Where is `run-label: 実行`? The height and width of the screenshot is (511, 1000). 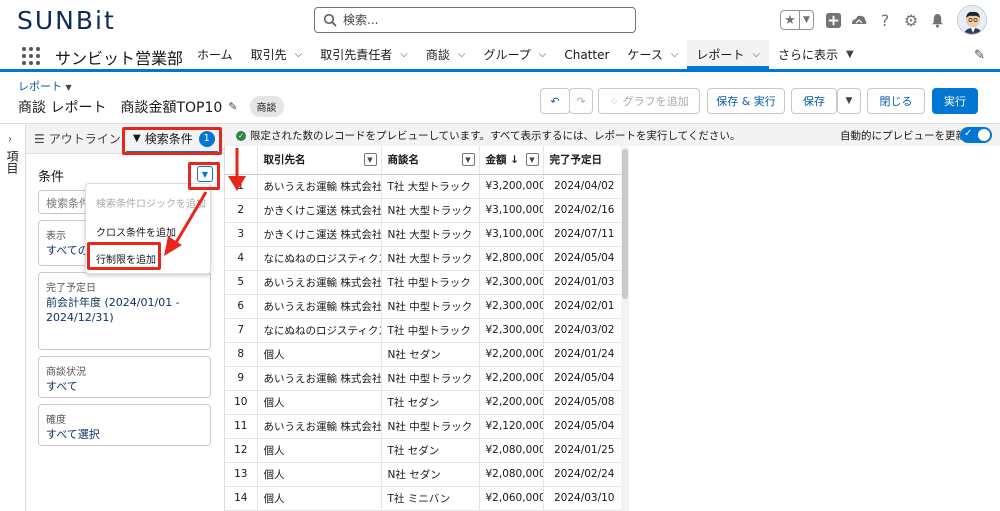
run-label: 実行 is located at coordinates (955, 101).